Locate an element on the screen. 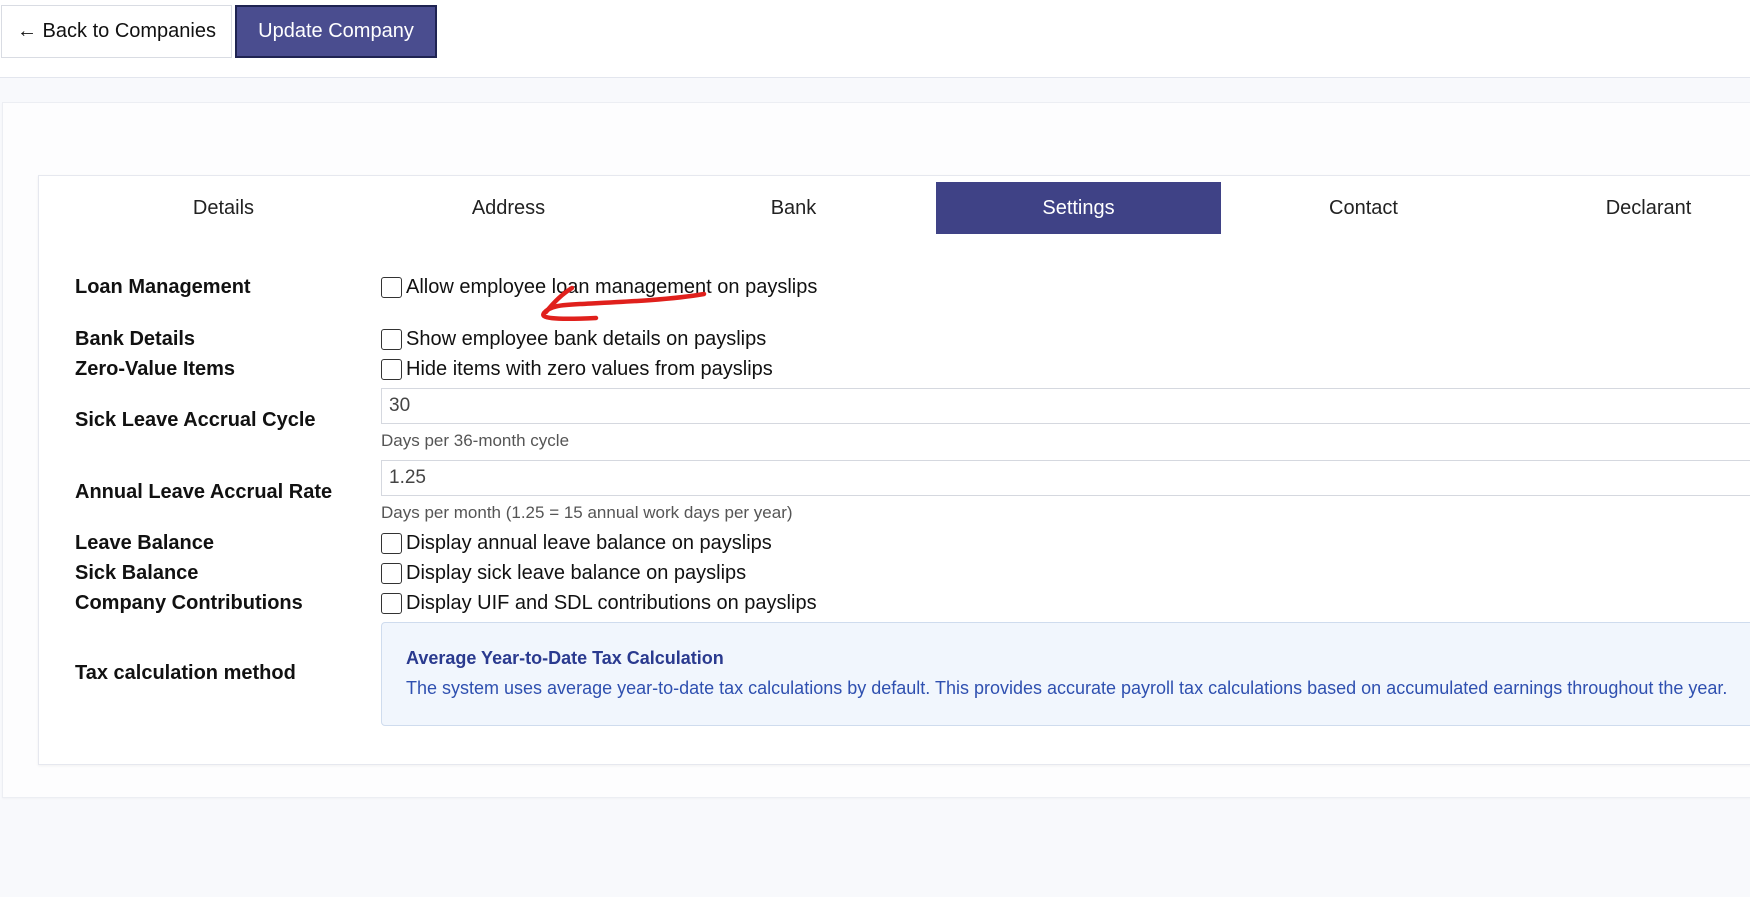 This screenshot has height=897, width=1750. annual-leave-accrual-rate-label: Annual Leave Accrual Rate is located at coordinates (204, 492).